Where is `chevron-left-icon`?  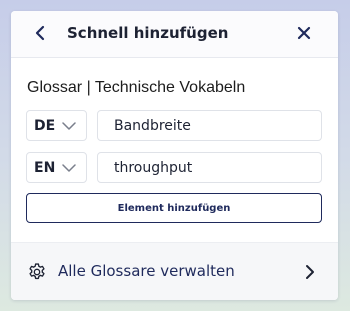
chevron-left-icon is located at coordinates (40, 33).